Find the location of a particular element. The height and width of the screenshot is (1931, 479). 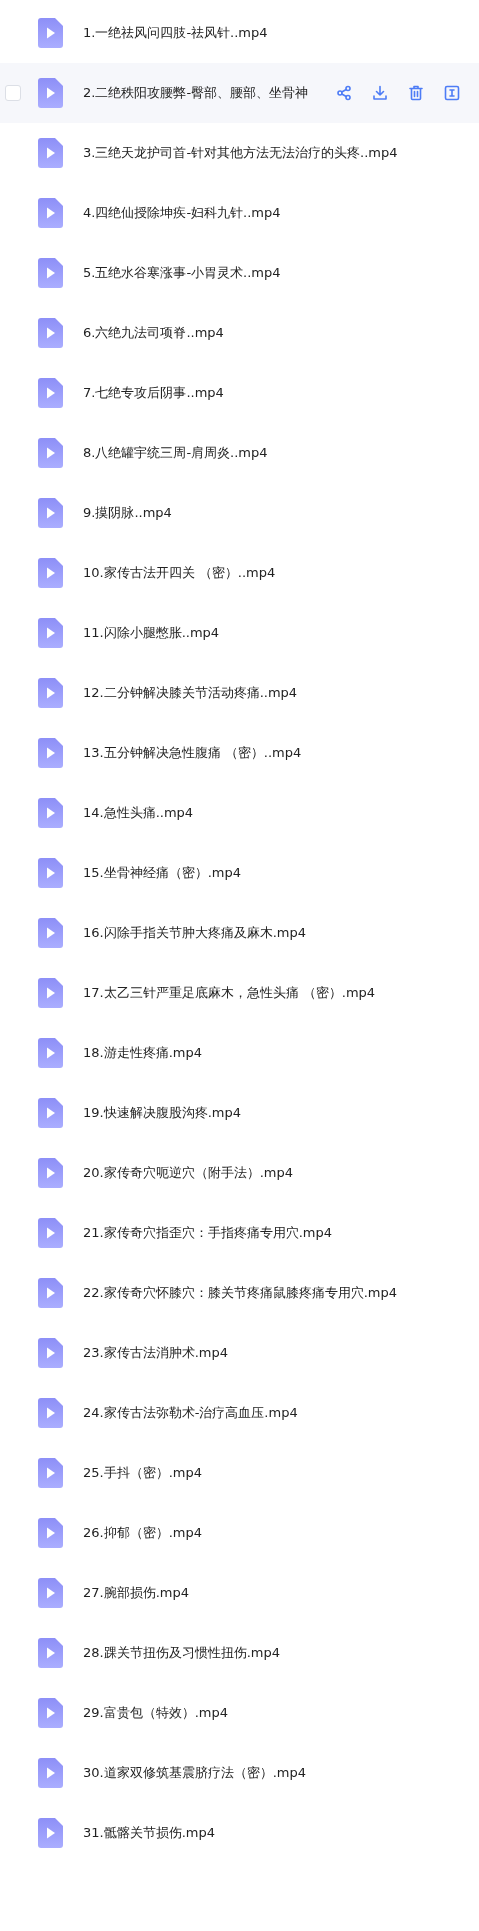

file-name: 29.富贵包（特效）.mp4 is located at coordinates (155, 1713).